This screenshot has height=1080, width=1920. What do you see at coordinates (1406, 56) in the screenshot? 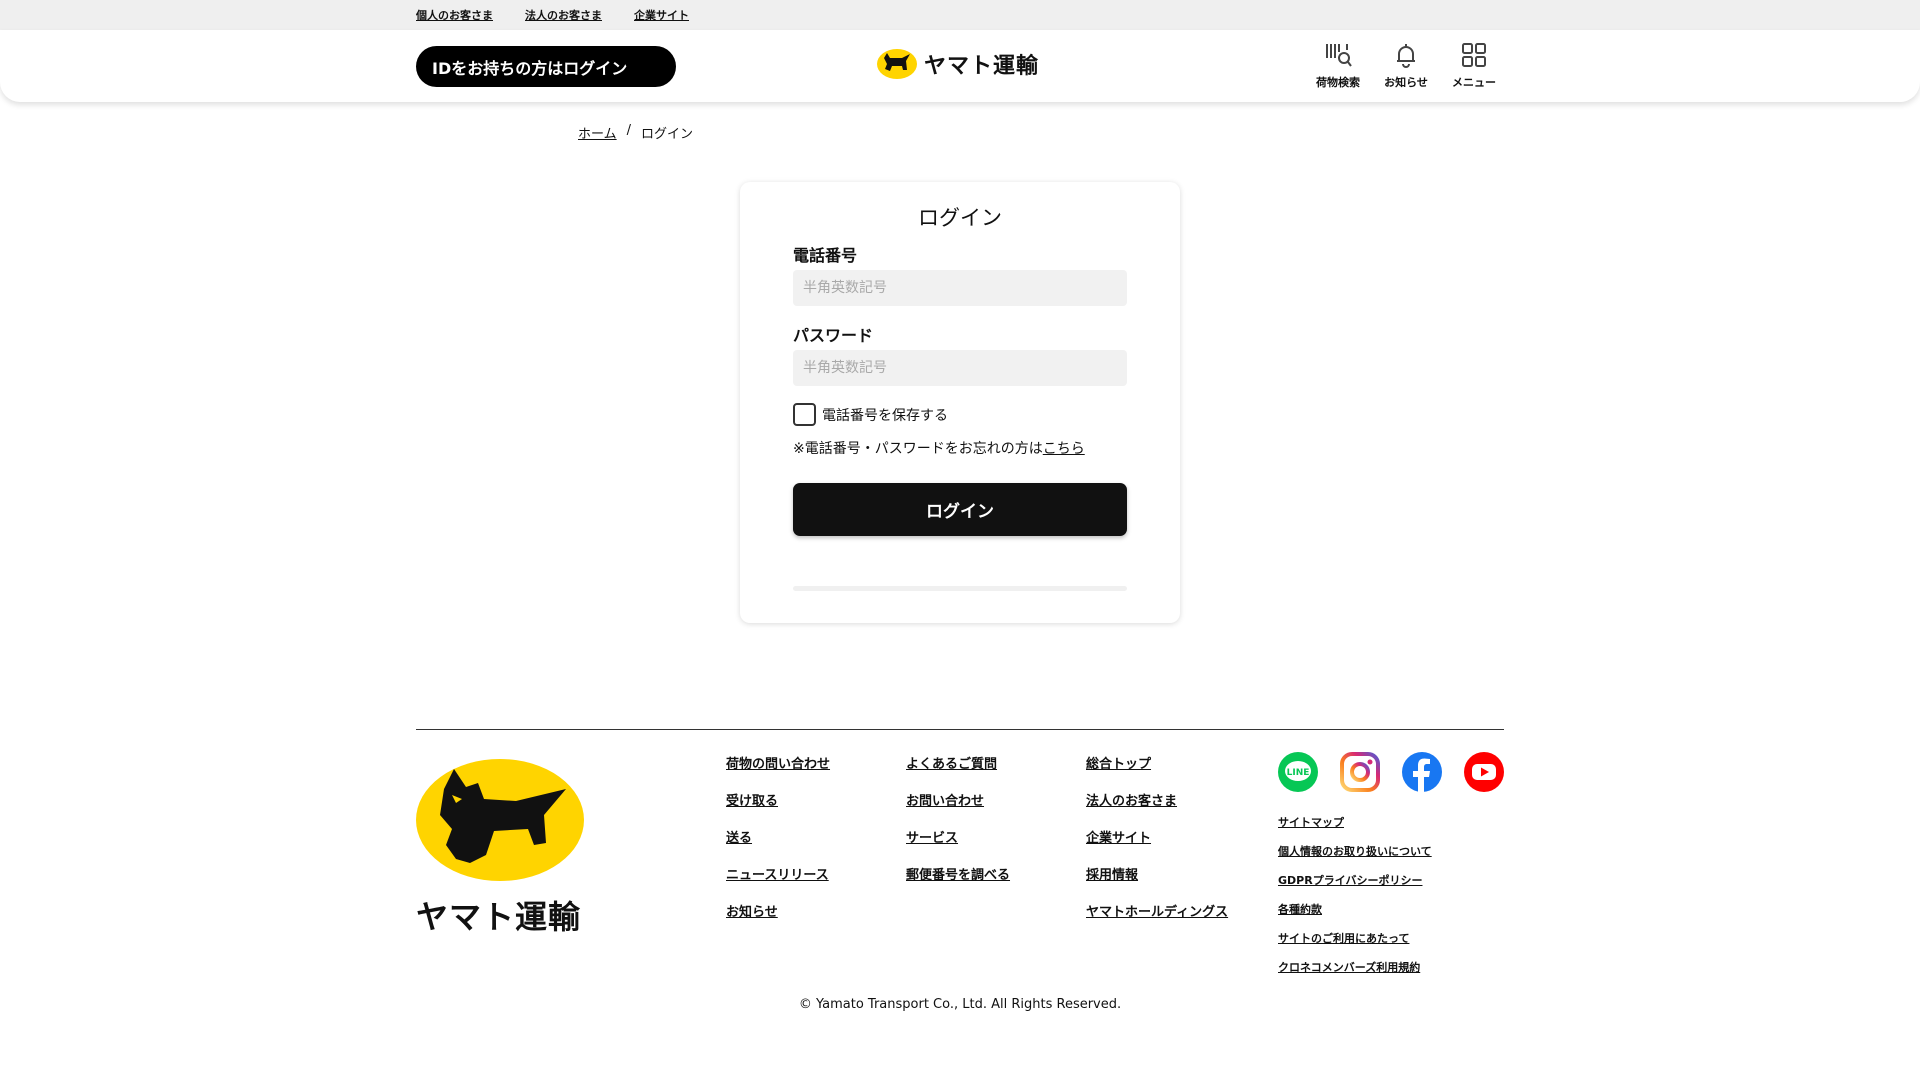
I see `bell-icon` at bounding box center [1406, 56].